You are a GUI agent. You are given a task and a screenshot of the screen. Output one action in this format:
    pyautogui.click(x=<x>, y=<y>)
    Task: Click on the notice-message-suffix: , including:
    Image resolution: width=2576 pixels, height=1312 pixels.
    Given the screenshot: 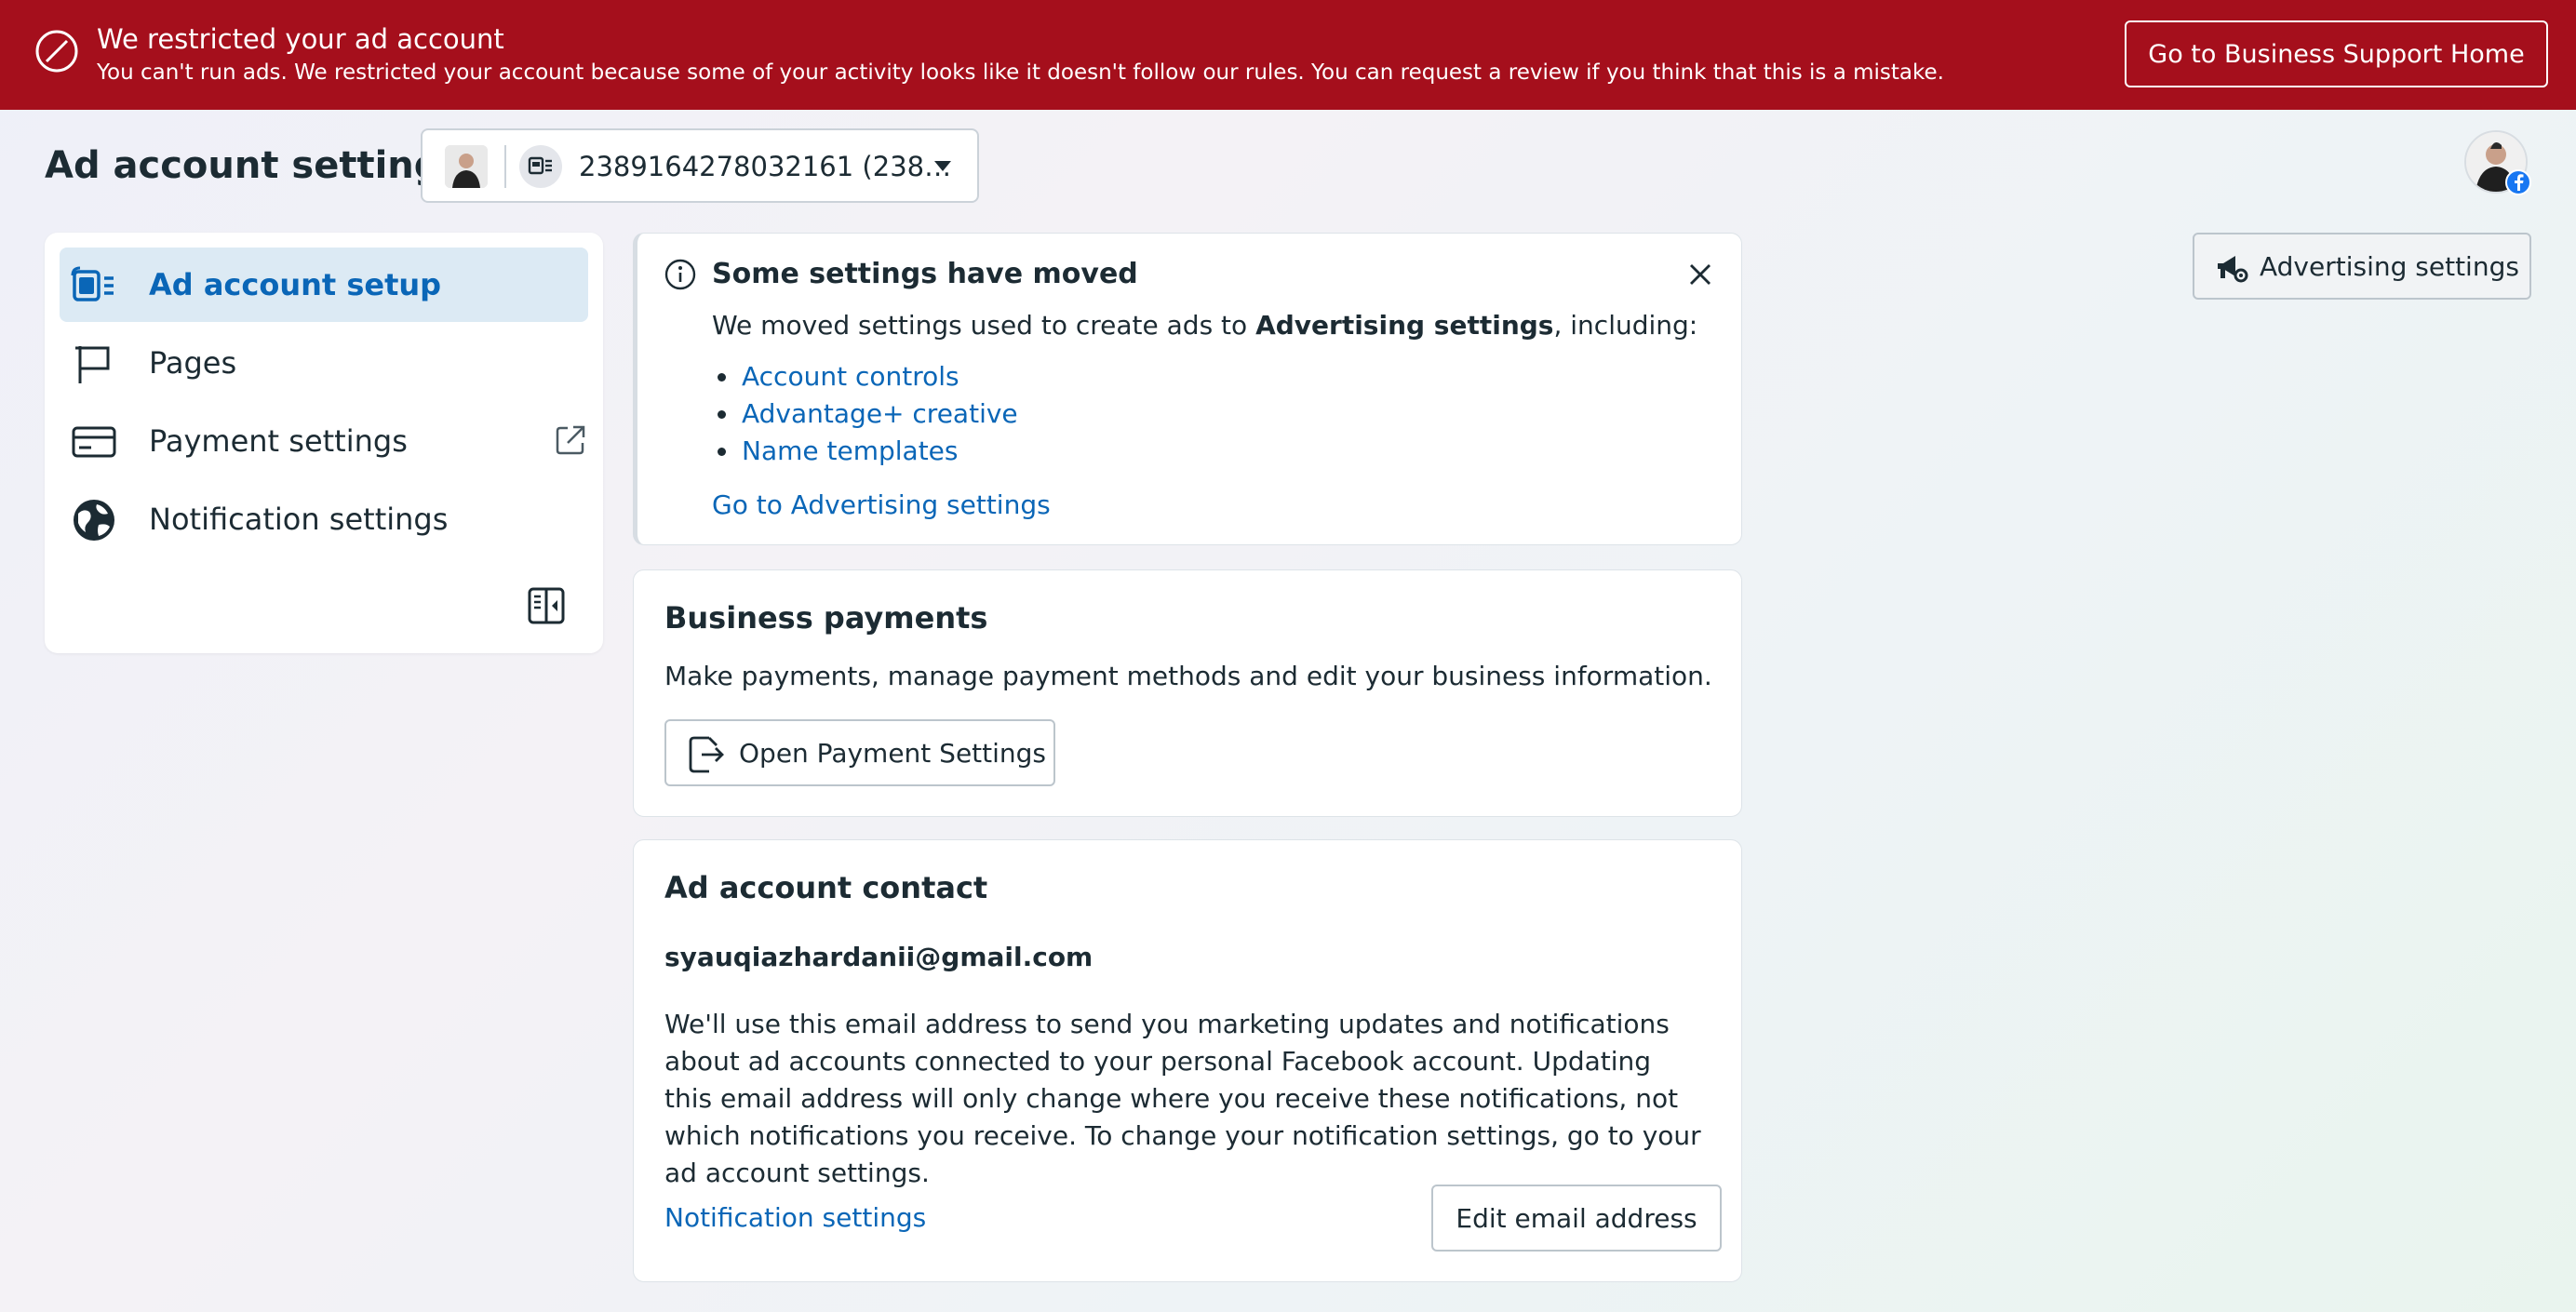 What is the action you would take?
    pyautogui.click(x=1625, y=326)
    